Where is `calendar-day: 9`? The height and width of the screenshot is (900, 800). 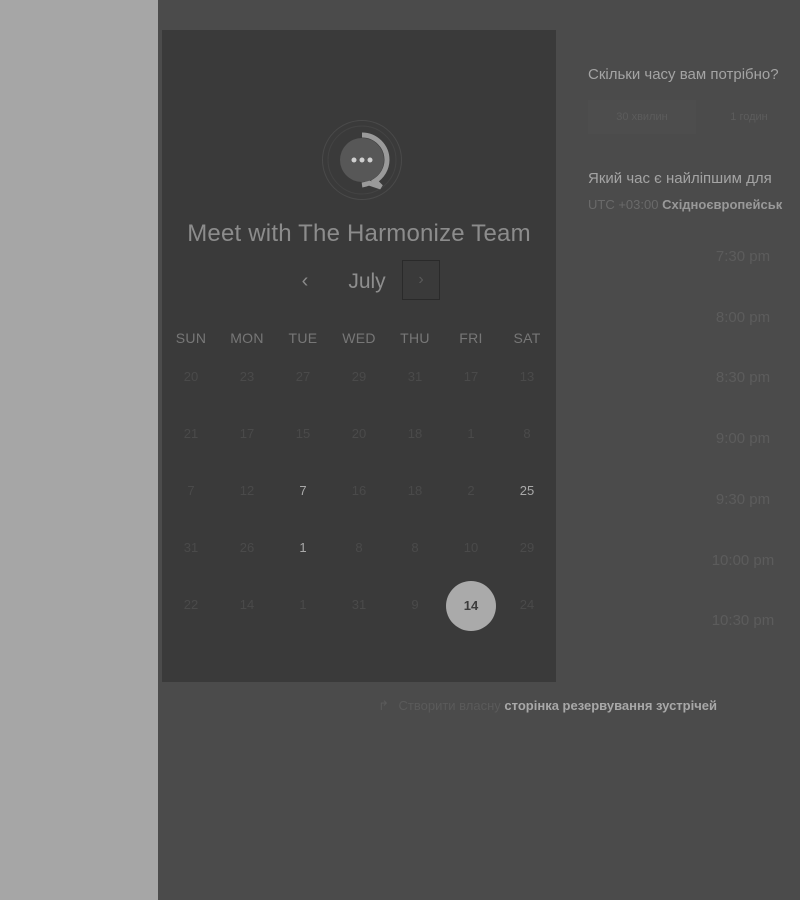 calendar-day: 9 is located at coordinates (415, 604).